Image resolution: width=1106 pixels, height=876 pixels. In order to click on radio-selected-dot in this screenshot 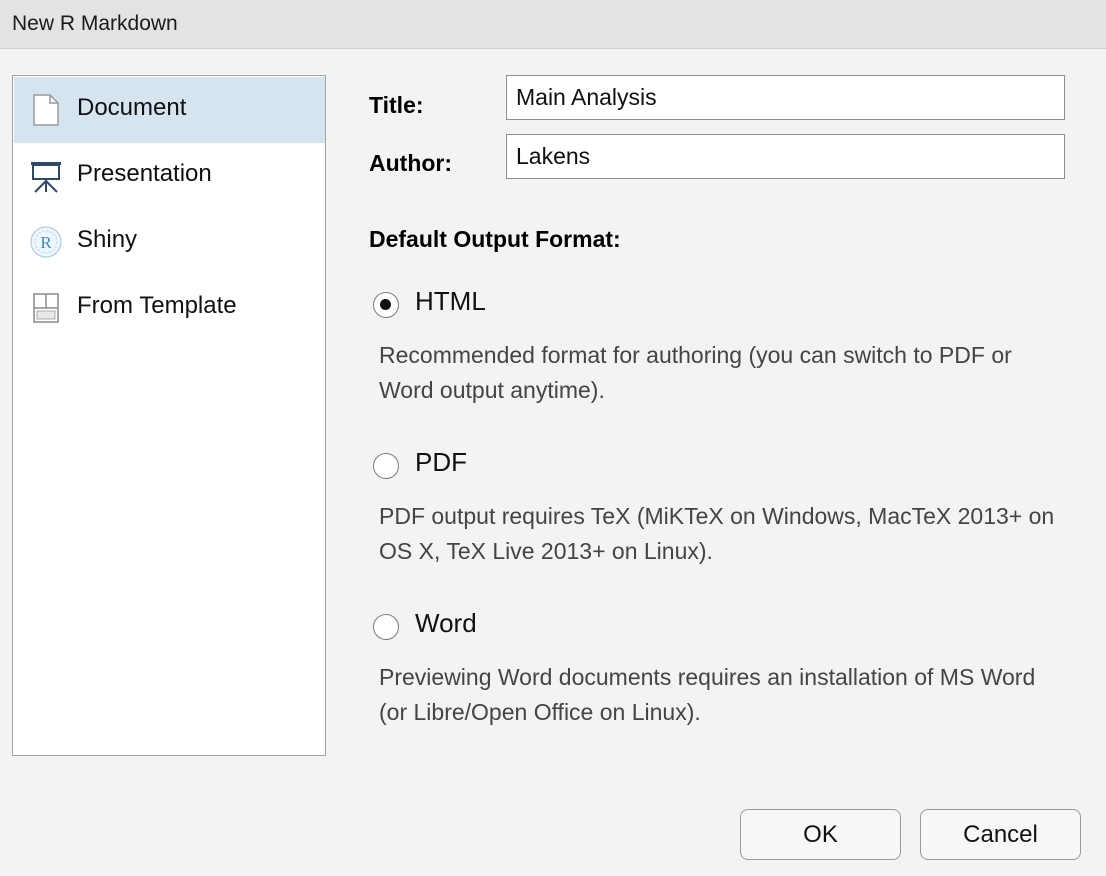, I will do `click(385, 304)`.